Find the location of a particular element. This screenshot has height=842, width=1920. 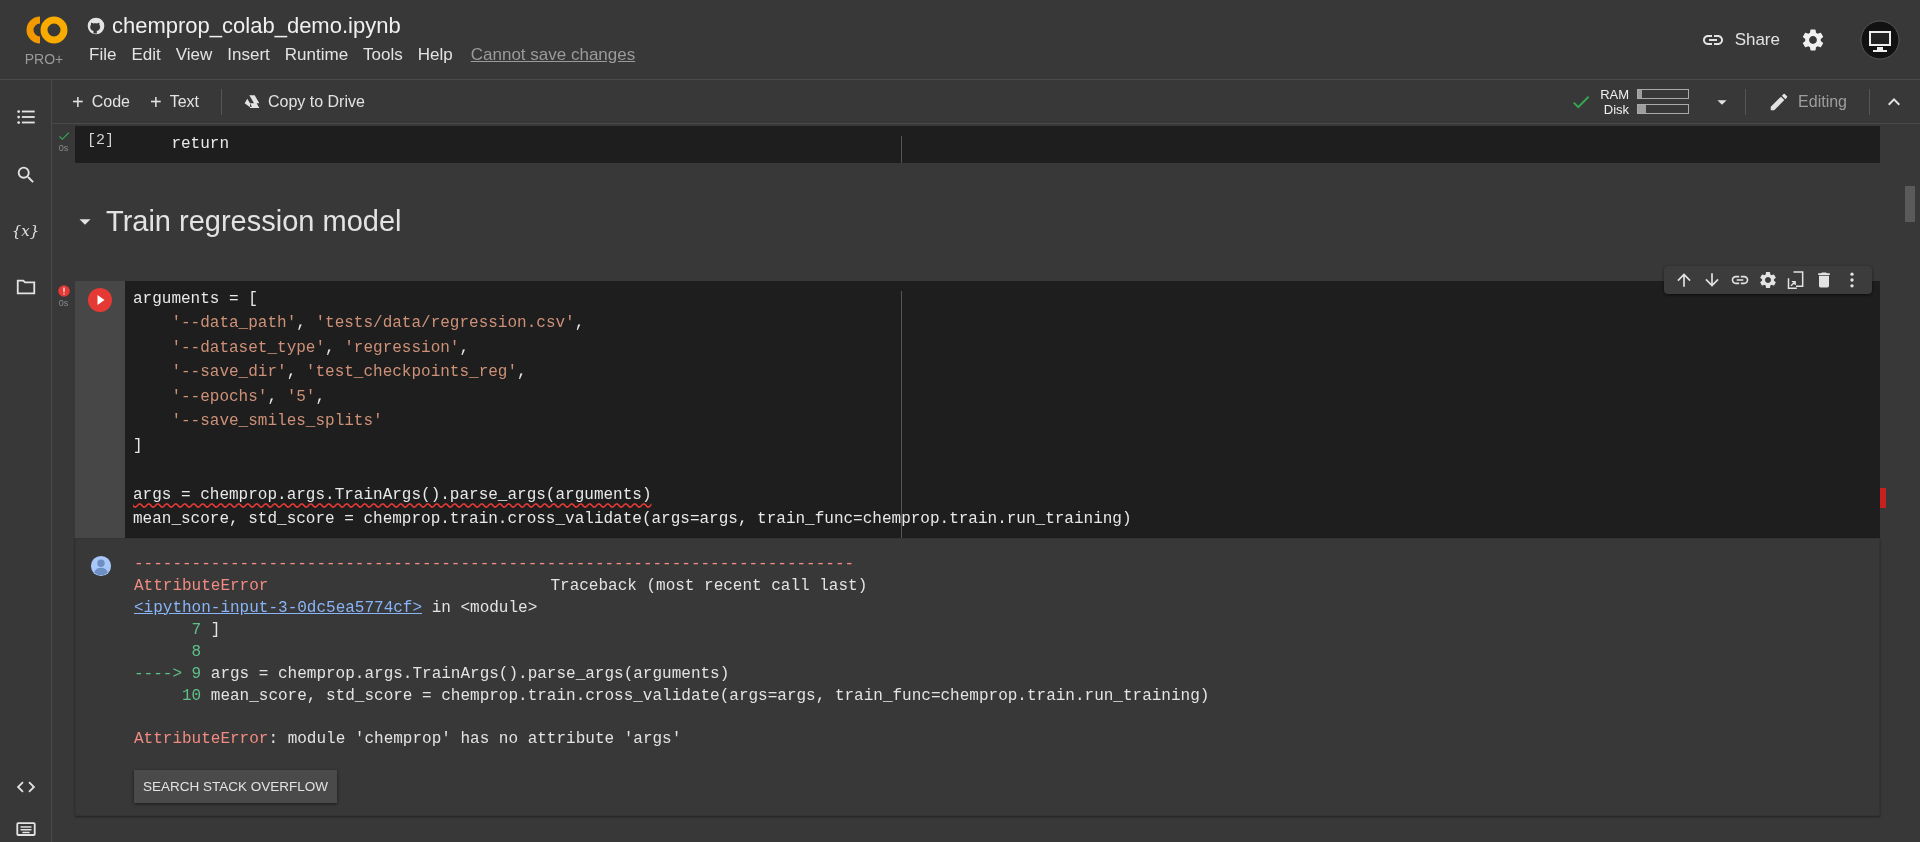

code-line: arguments = [ is located at coordinates (196, 299).